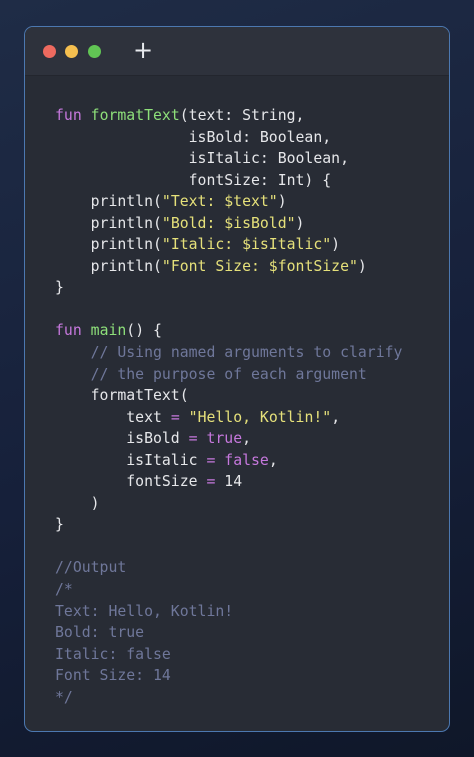  I want to click on code-token: "Italic: $isItalic", so click(246, 245).